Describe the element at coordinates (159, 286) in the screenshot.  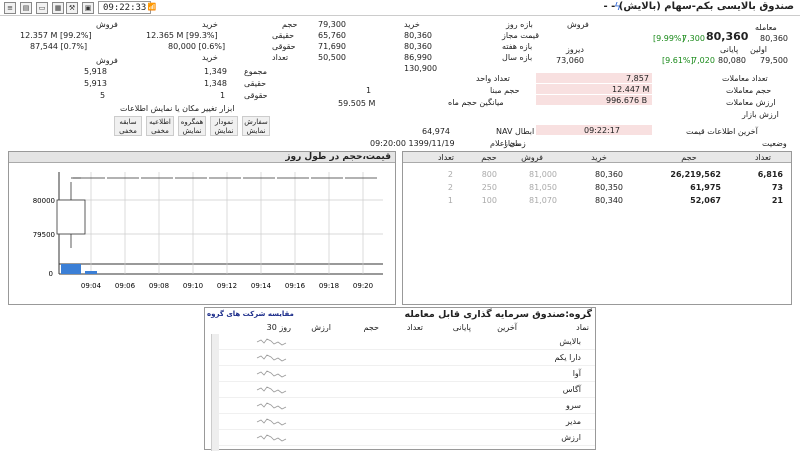
I see `x-tick-label: 09:08` at that location.